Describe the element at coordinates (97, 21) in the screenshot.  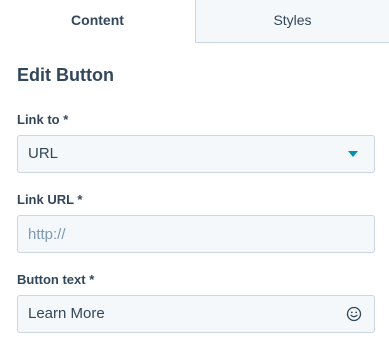
I see `tab-content: Content` at that location.